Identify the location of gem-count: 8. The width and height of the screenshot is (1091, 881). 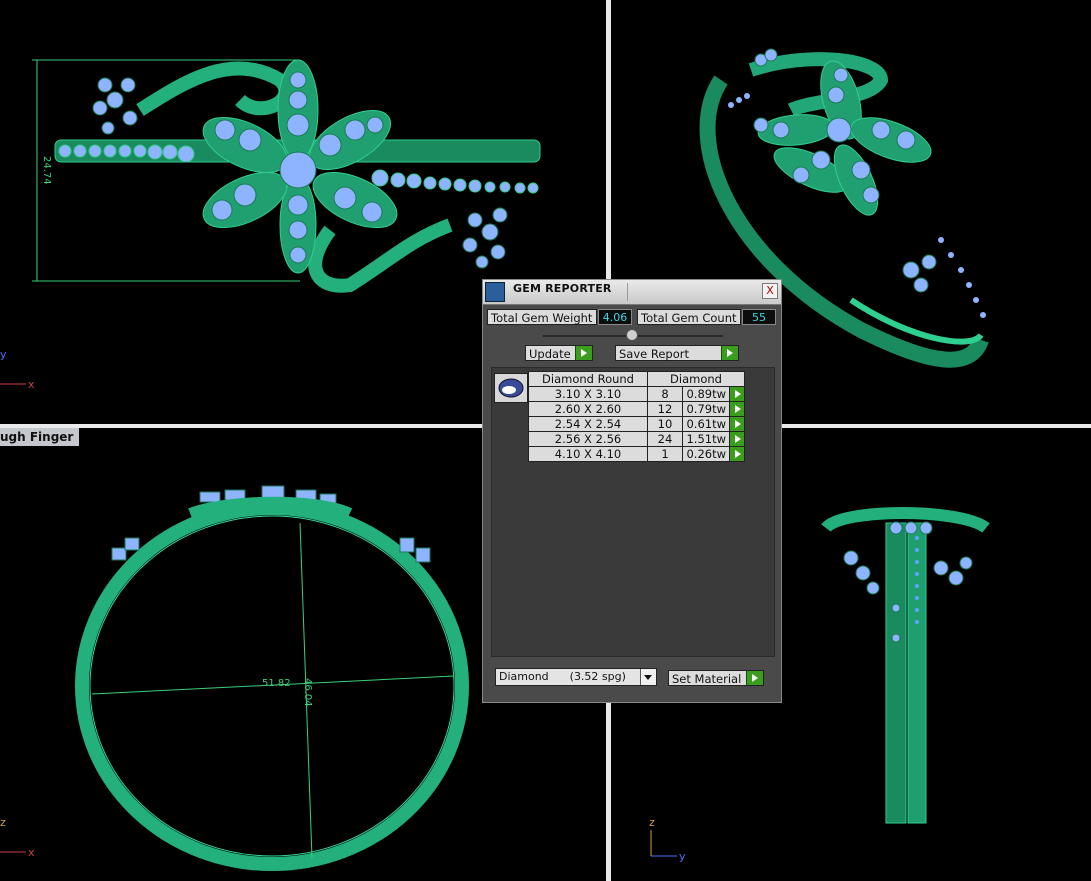
(665, 394).